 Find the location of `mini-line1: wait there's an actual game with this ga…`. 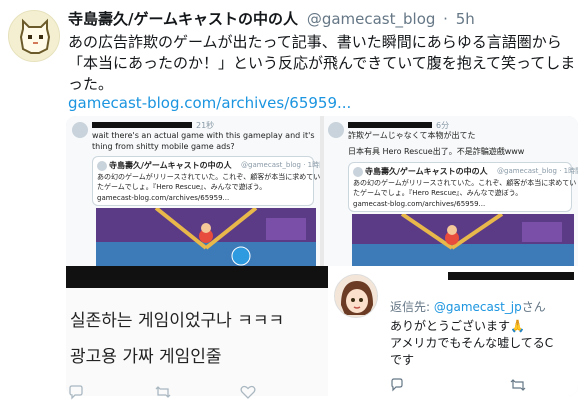

mini-line1: wait there's an actual game with this ga… is located at coordinates (204, 135).